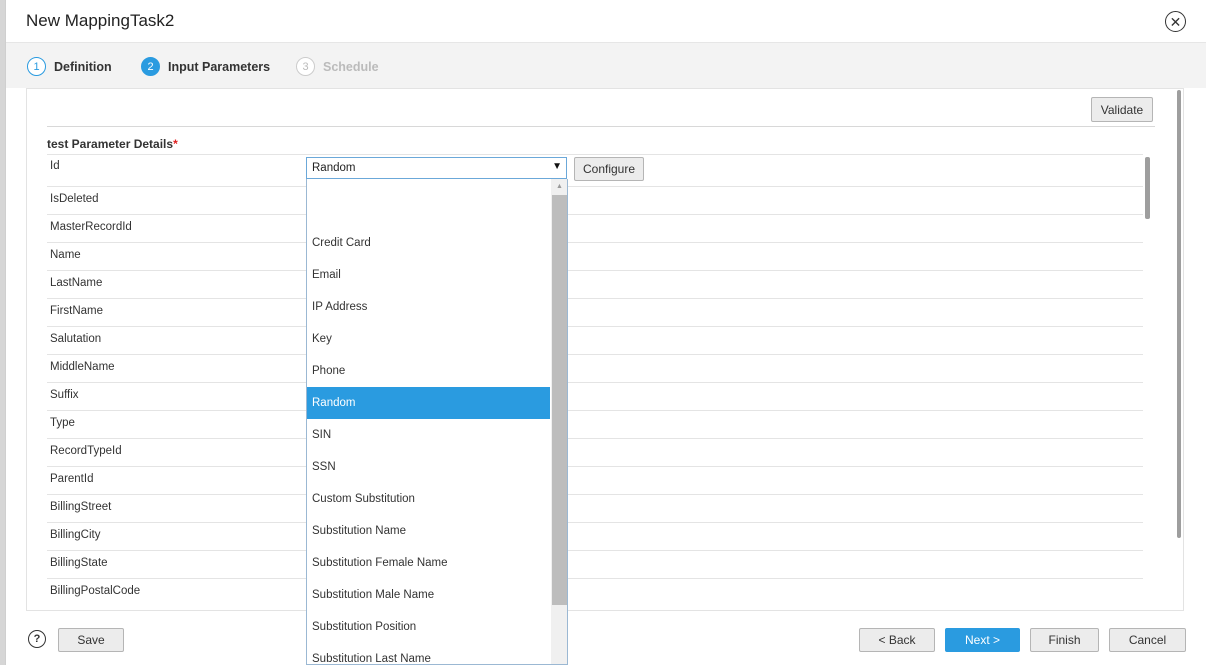 This screenshot has width=1206, height=665. I want to click on table-row: MiddleName, so click(595, 368).